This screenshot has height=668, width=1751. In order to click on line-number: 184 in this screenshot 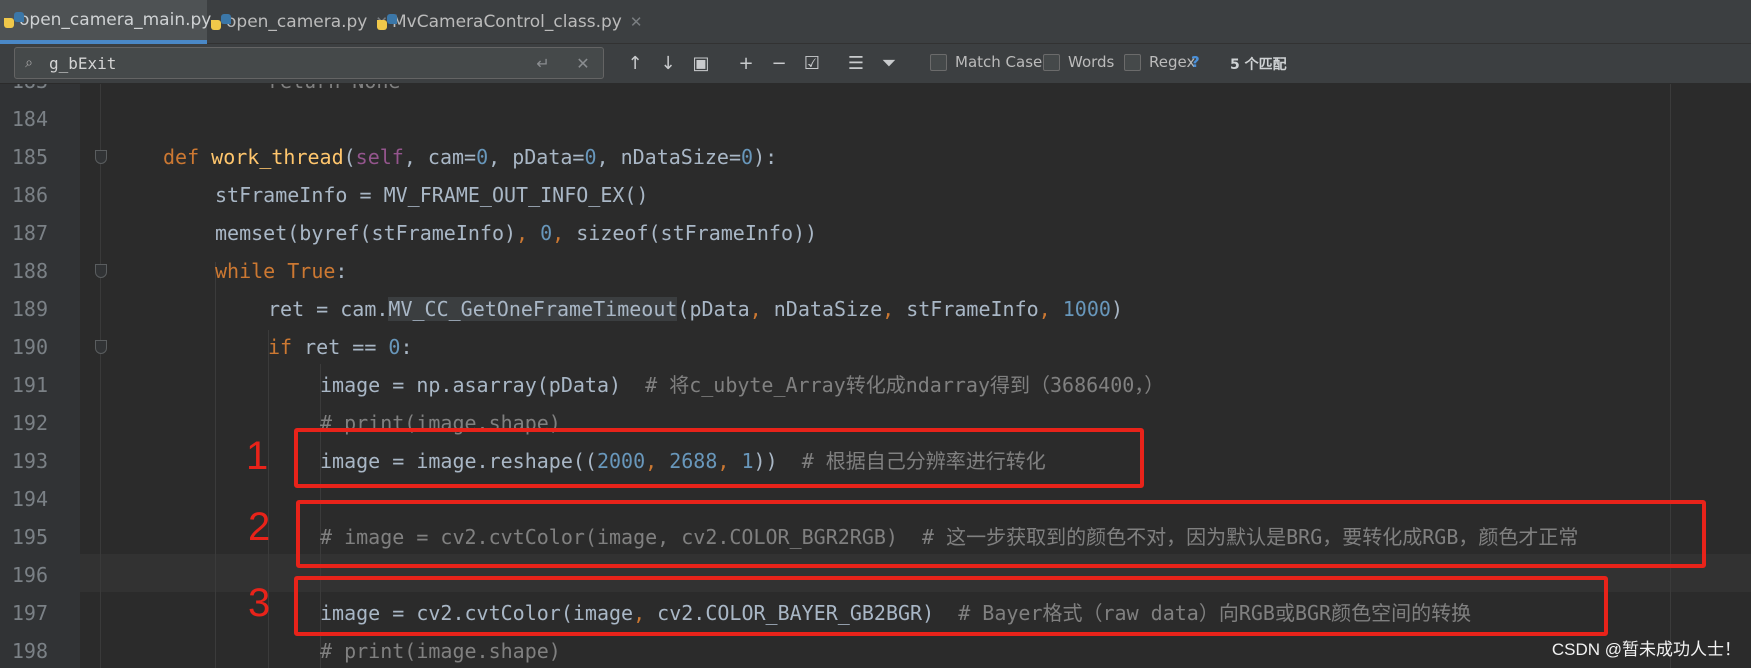, I will do `click(29, 119)`.